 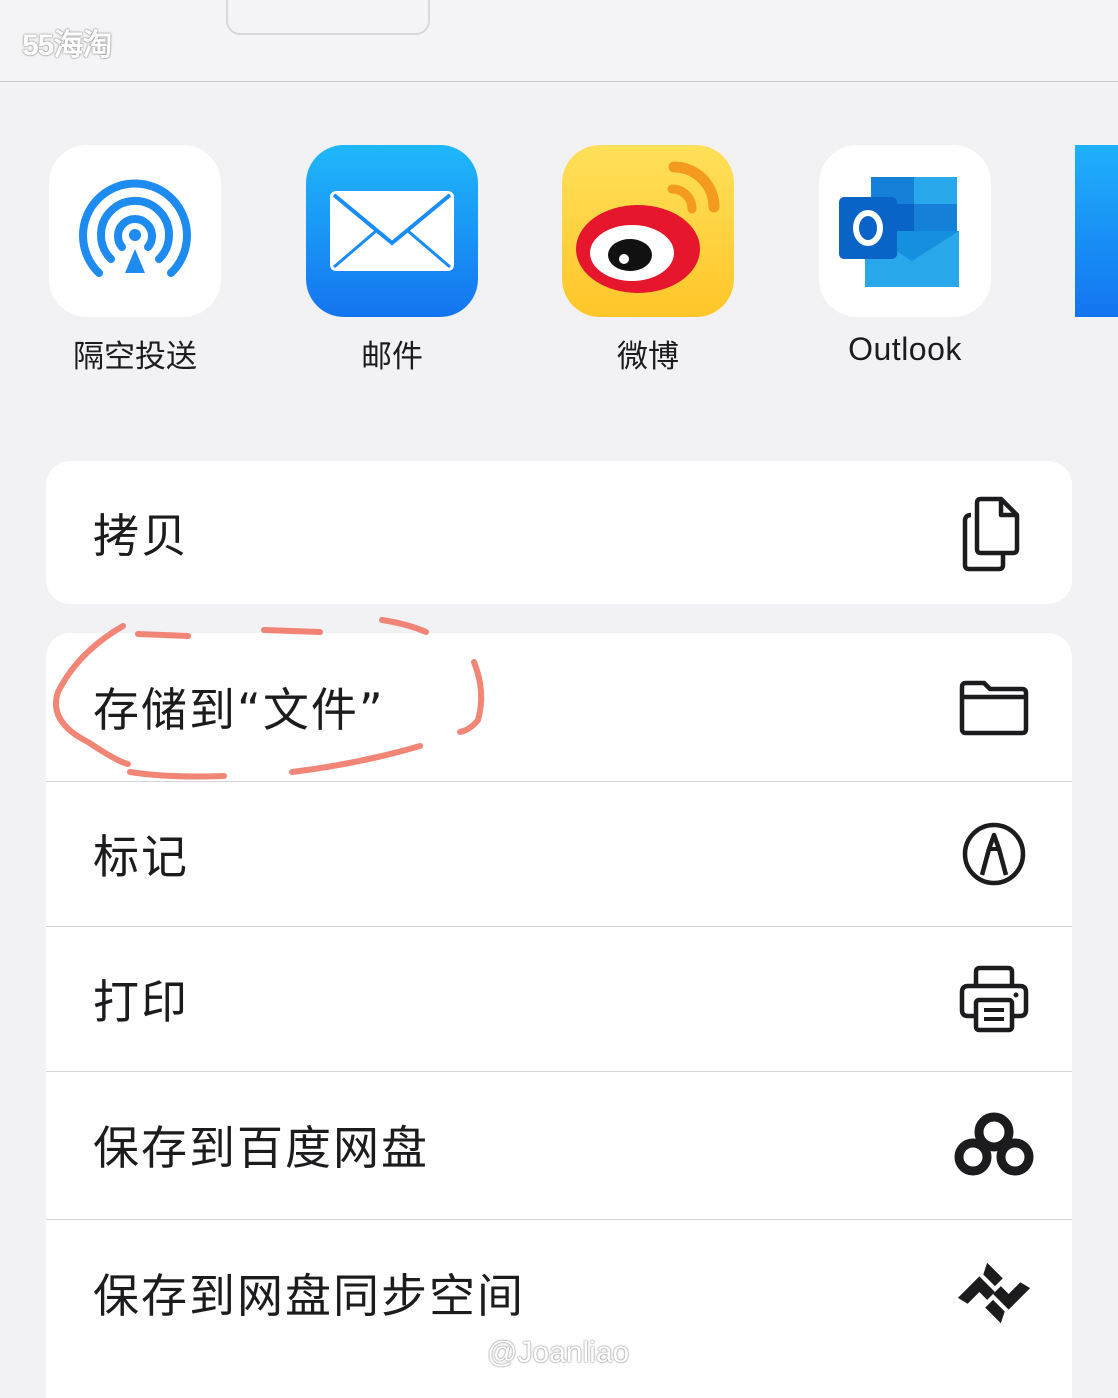 I want to click on app-more-partial, so click(x=1096, y=231).